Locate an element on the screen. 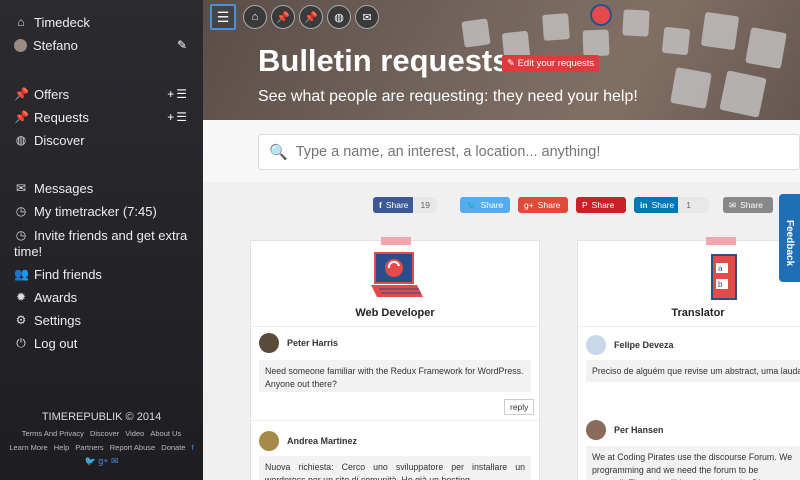  home-button: ⌂ is located at coordinates (255, 17).